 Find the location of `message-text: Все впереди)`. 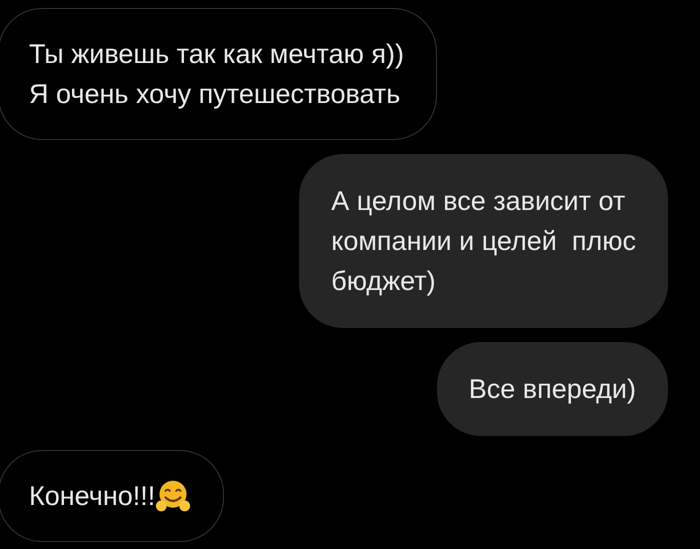

message-text: Все впереди) is located at coordinates (552, 389).